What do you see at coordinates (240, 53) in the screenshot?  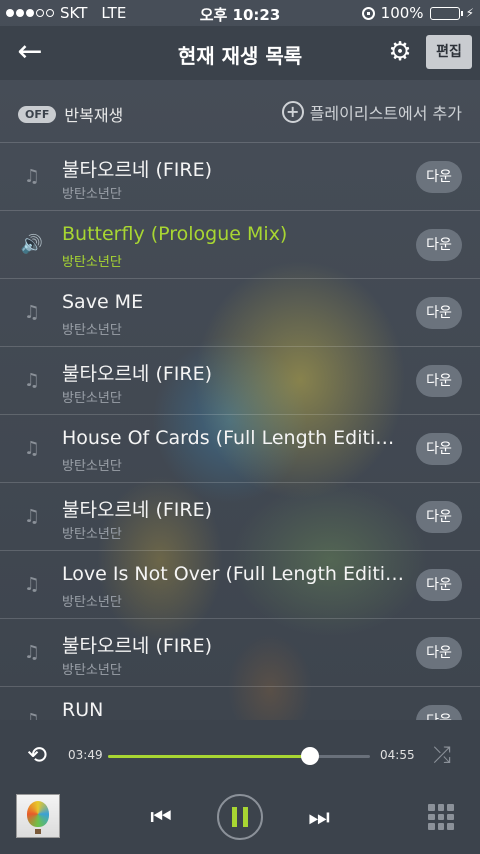 I see `header: ← 현재 재생 목록 ⚙ 편집` at bounding box center [240, 53].